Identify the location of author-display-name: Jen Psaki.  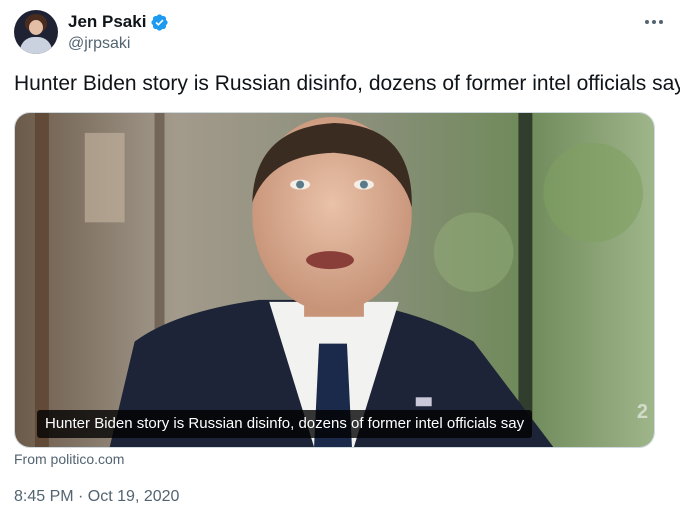
(107, 22).